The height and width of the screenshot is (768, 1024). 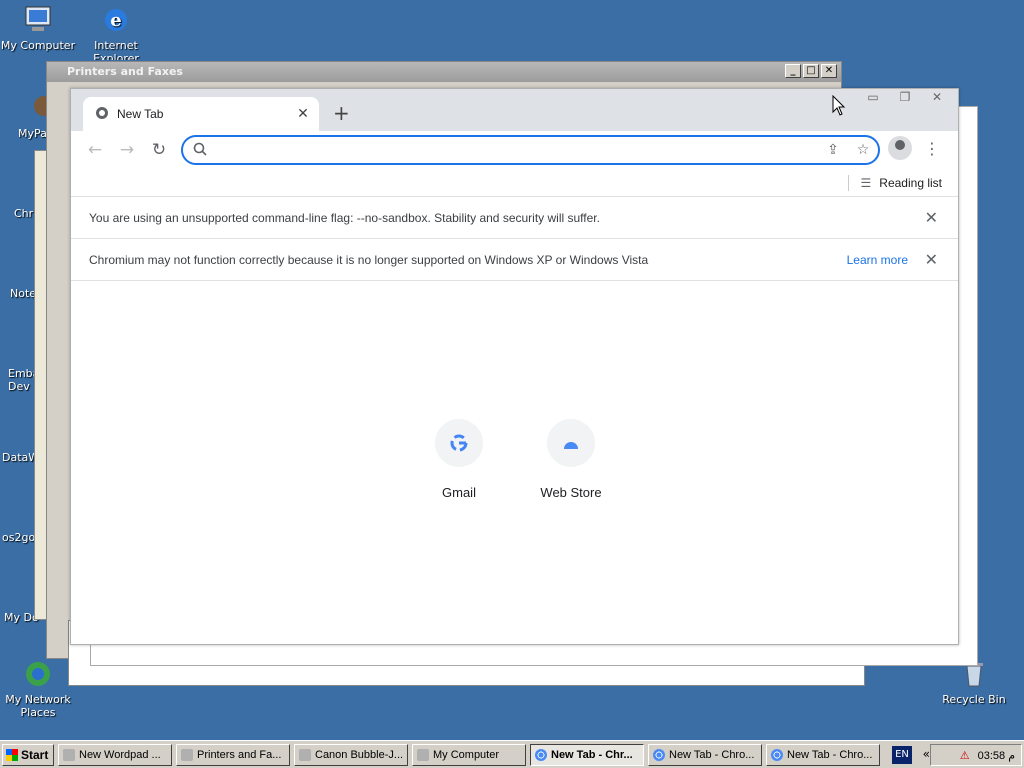 What do you see at coordinates (459, 492) in the screenshot?
I see `shortcut-label: Gmail` at bounding box center [459, 492].